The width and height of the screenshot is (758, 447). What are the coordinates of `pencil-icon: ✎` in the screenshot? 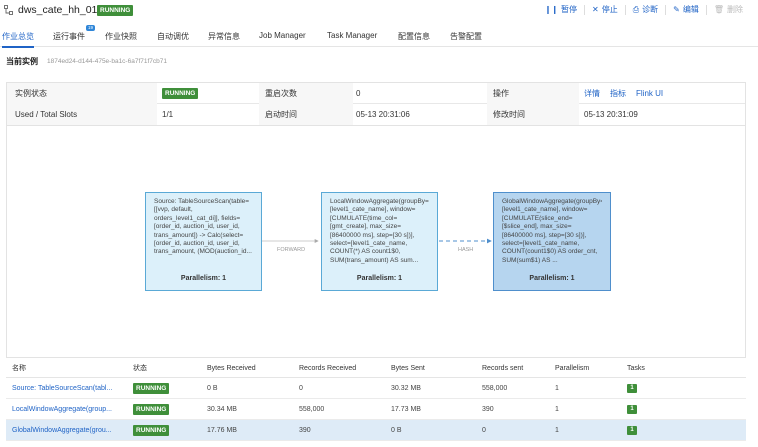 It's located at (676, 9).